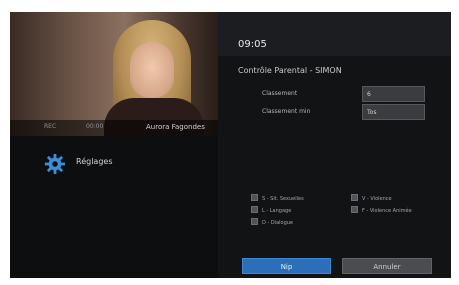 The height and width of the screenshot is (285, 459). Describe the element at coordinates (387, 211) in the screenshot. I see `checkbox-animated-violence-label: F - Violence Animée` at that location.